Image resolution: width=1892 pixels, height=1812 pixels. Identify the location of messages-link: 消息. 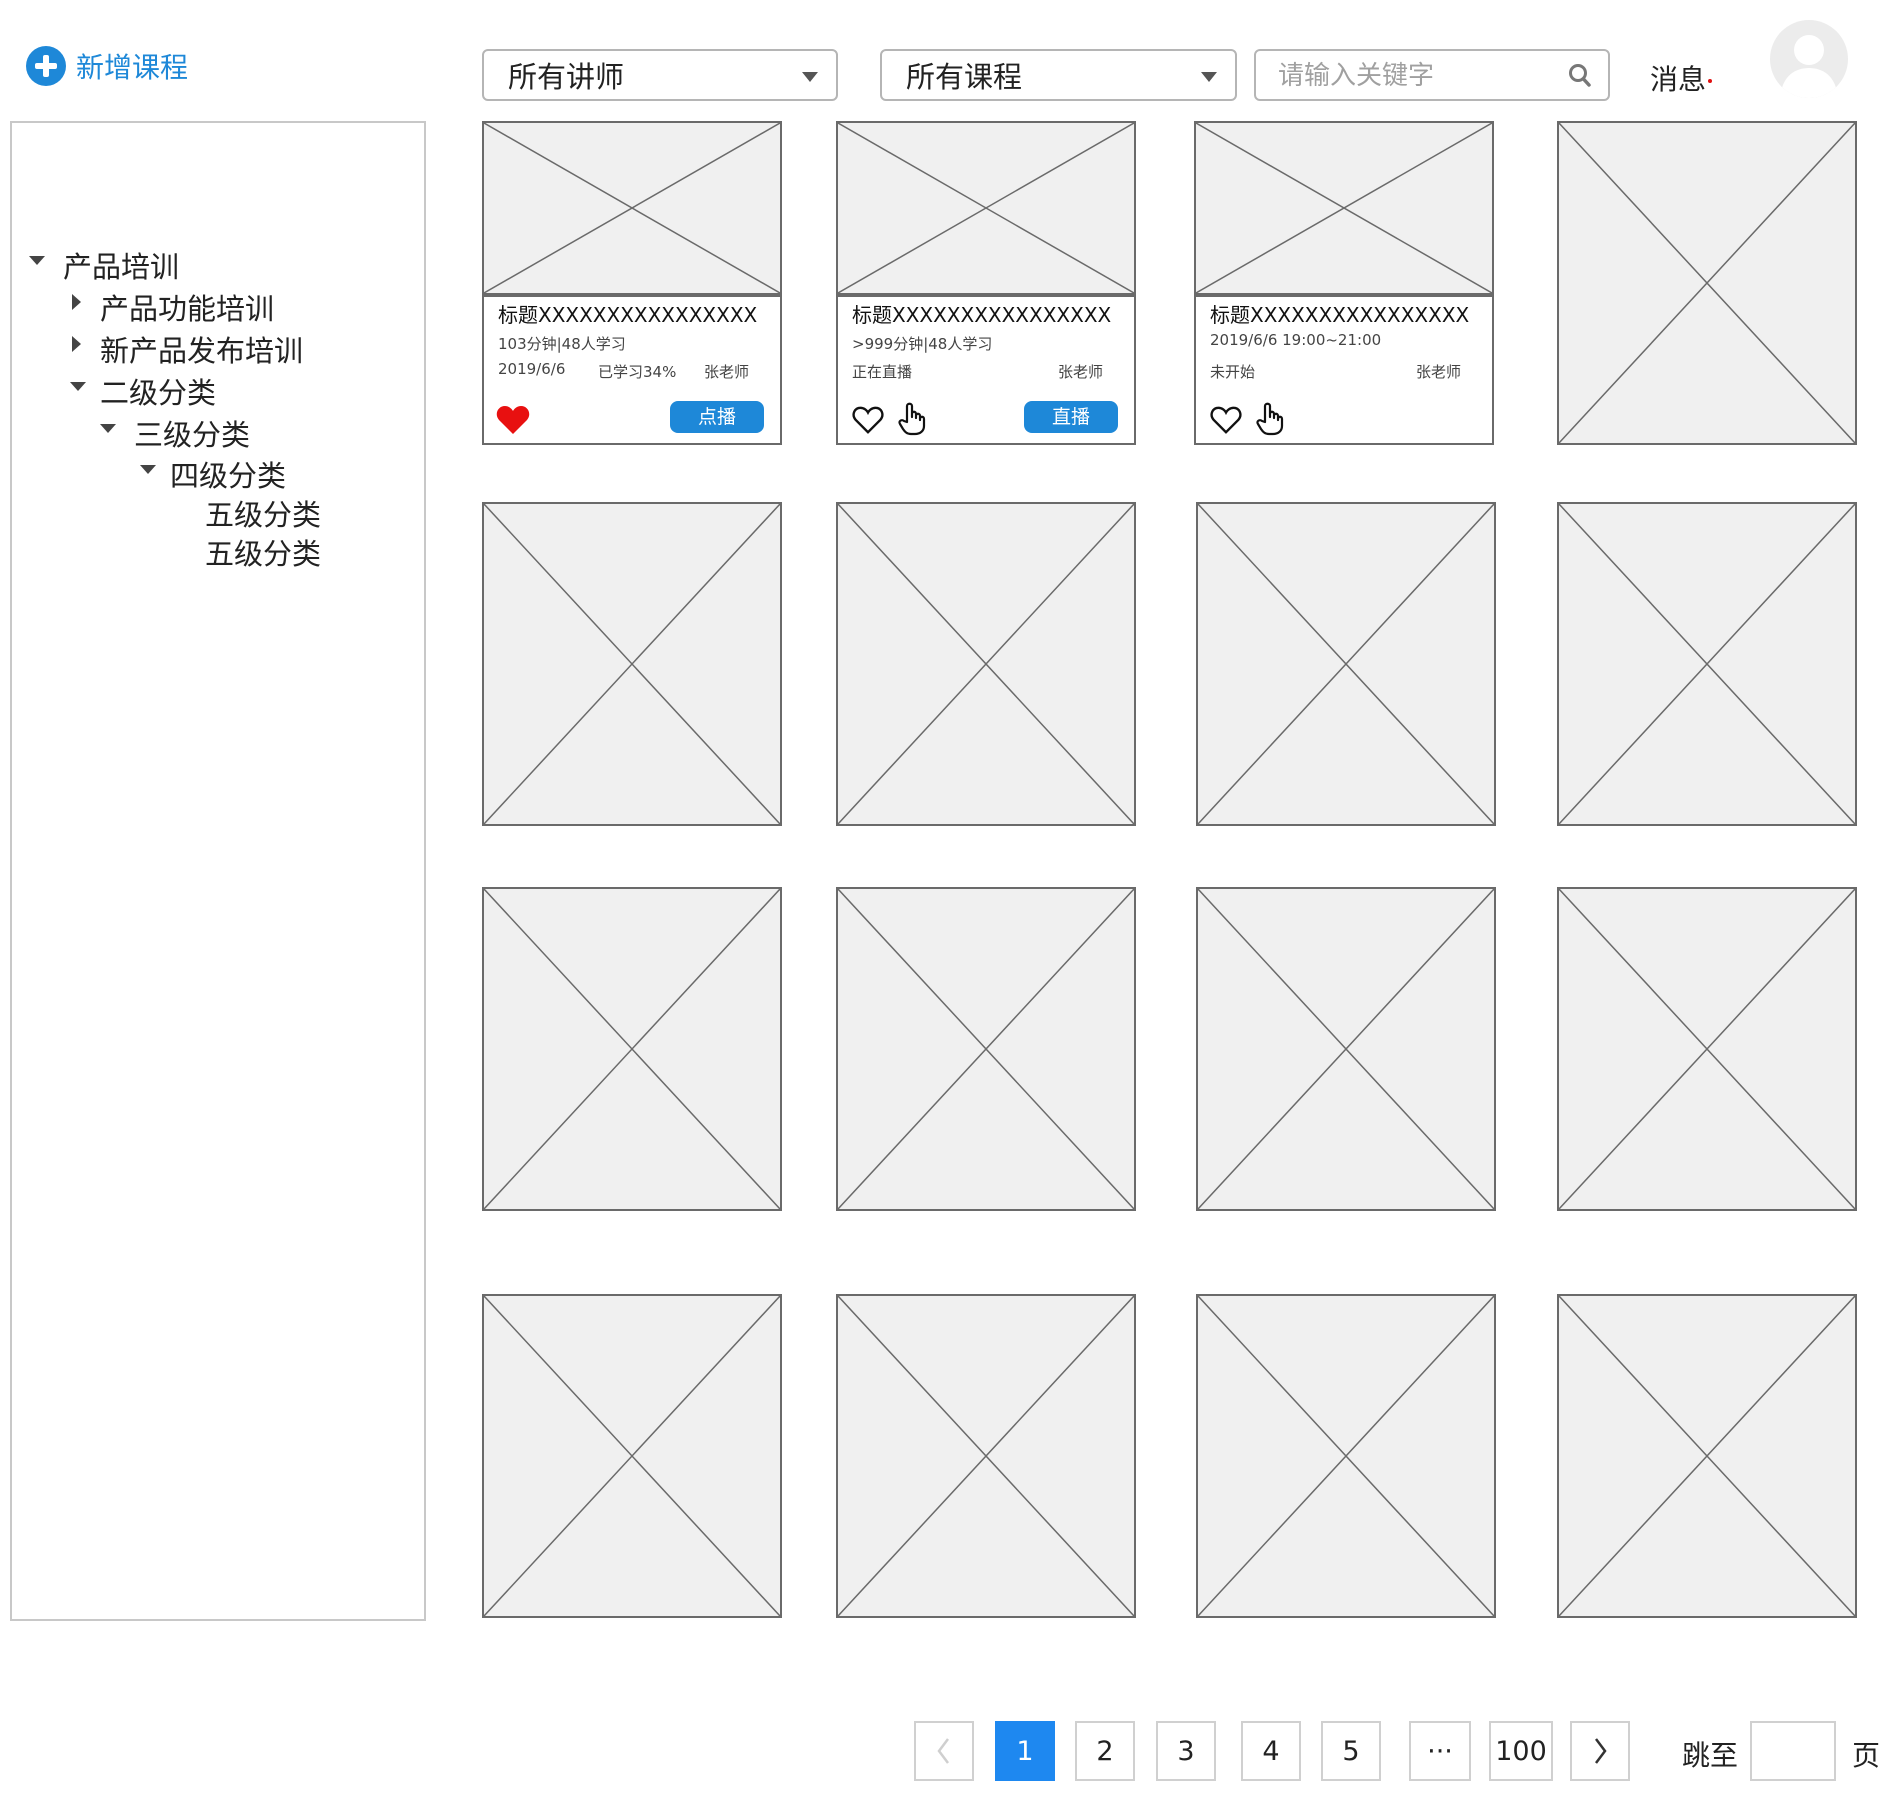
(1681, 78).